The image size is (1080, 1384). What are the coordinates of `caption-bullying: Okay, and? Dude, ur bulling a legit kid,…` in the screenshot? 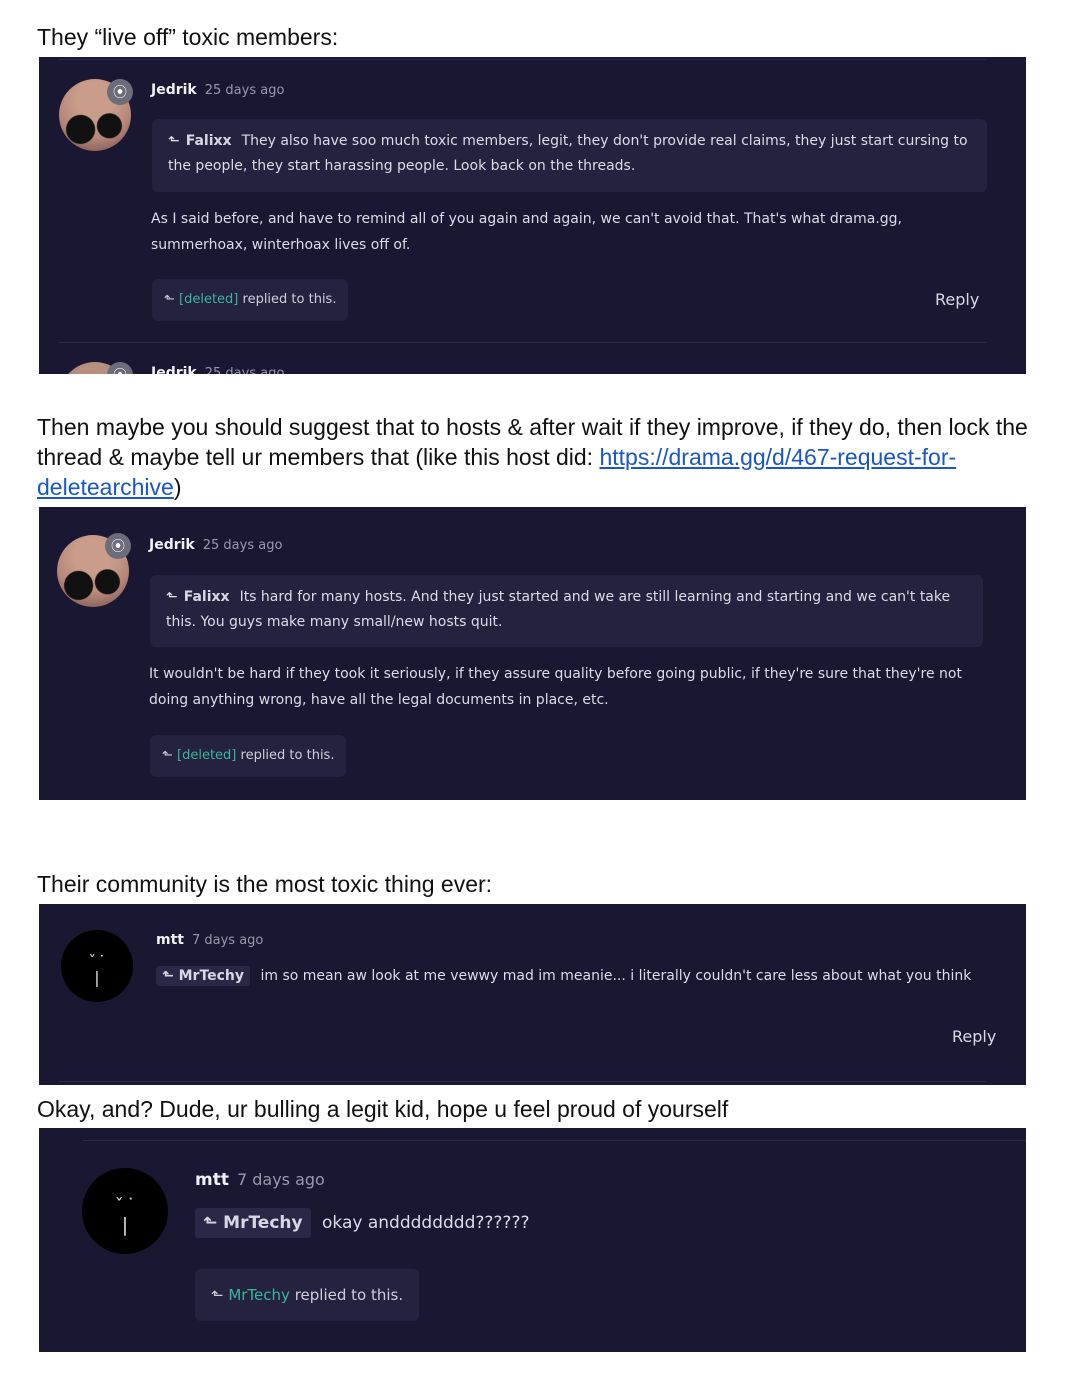 It's located at (383, 1109).